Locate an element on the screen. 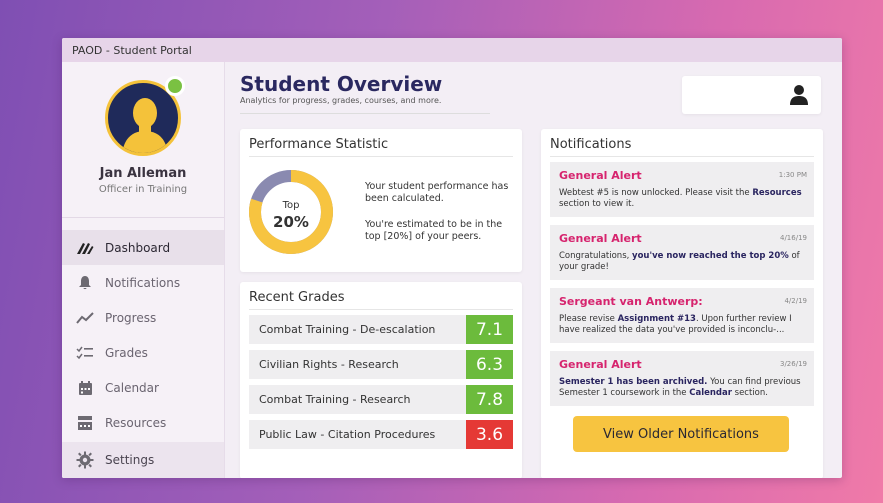 This screenshot has width=883, height=503. user-profile-icon is located at coordinates (799, 97).